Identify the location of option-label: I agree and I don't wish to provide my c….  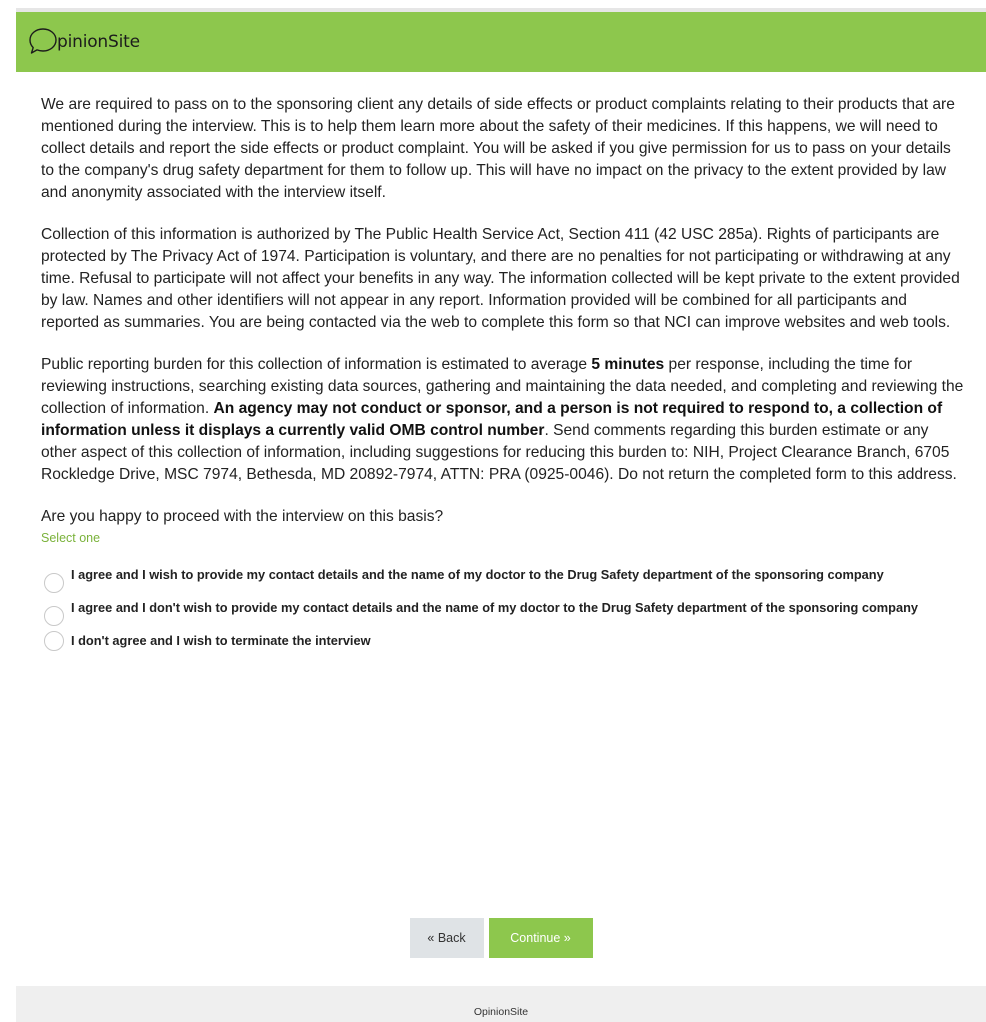
(511, 608).